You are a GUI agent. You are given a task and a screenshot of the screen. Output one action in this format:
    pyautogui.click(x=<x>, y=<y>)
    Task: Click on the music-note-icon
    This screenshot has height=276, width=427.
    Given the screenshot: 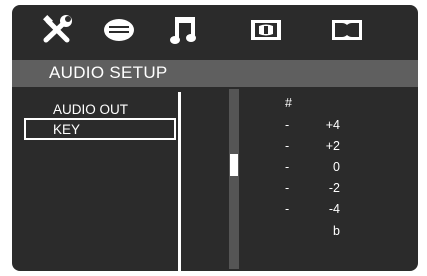 What is the action you would take?
    pyautogui.click(x=183, y=30)
    